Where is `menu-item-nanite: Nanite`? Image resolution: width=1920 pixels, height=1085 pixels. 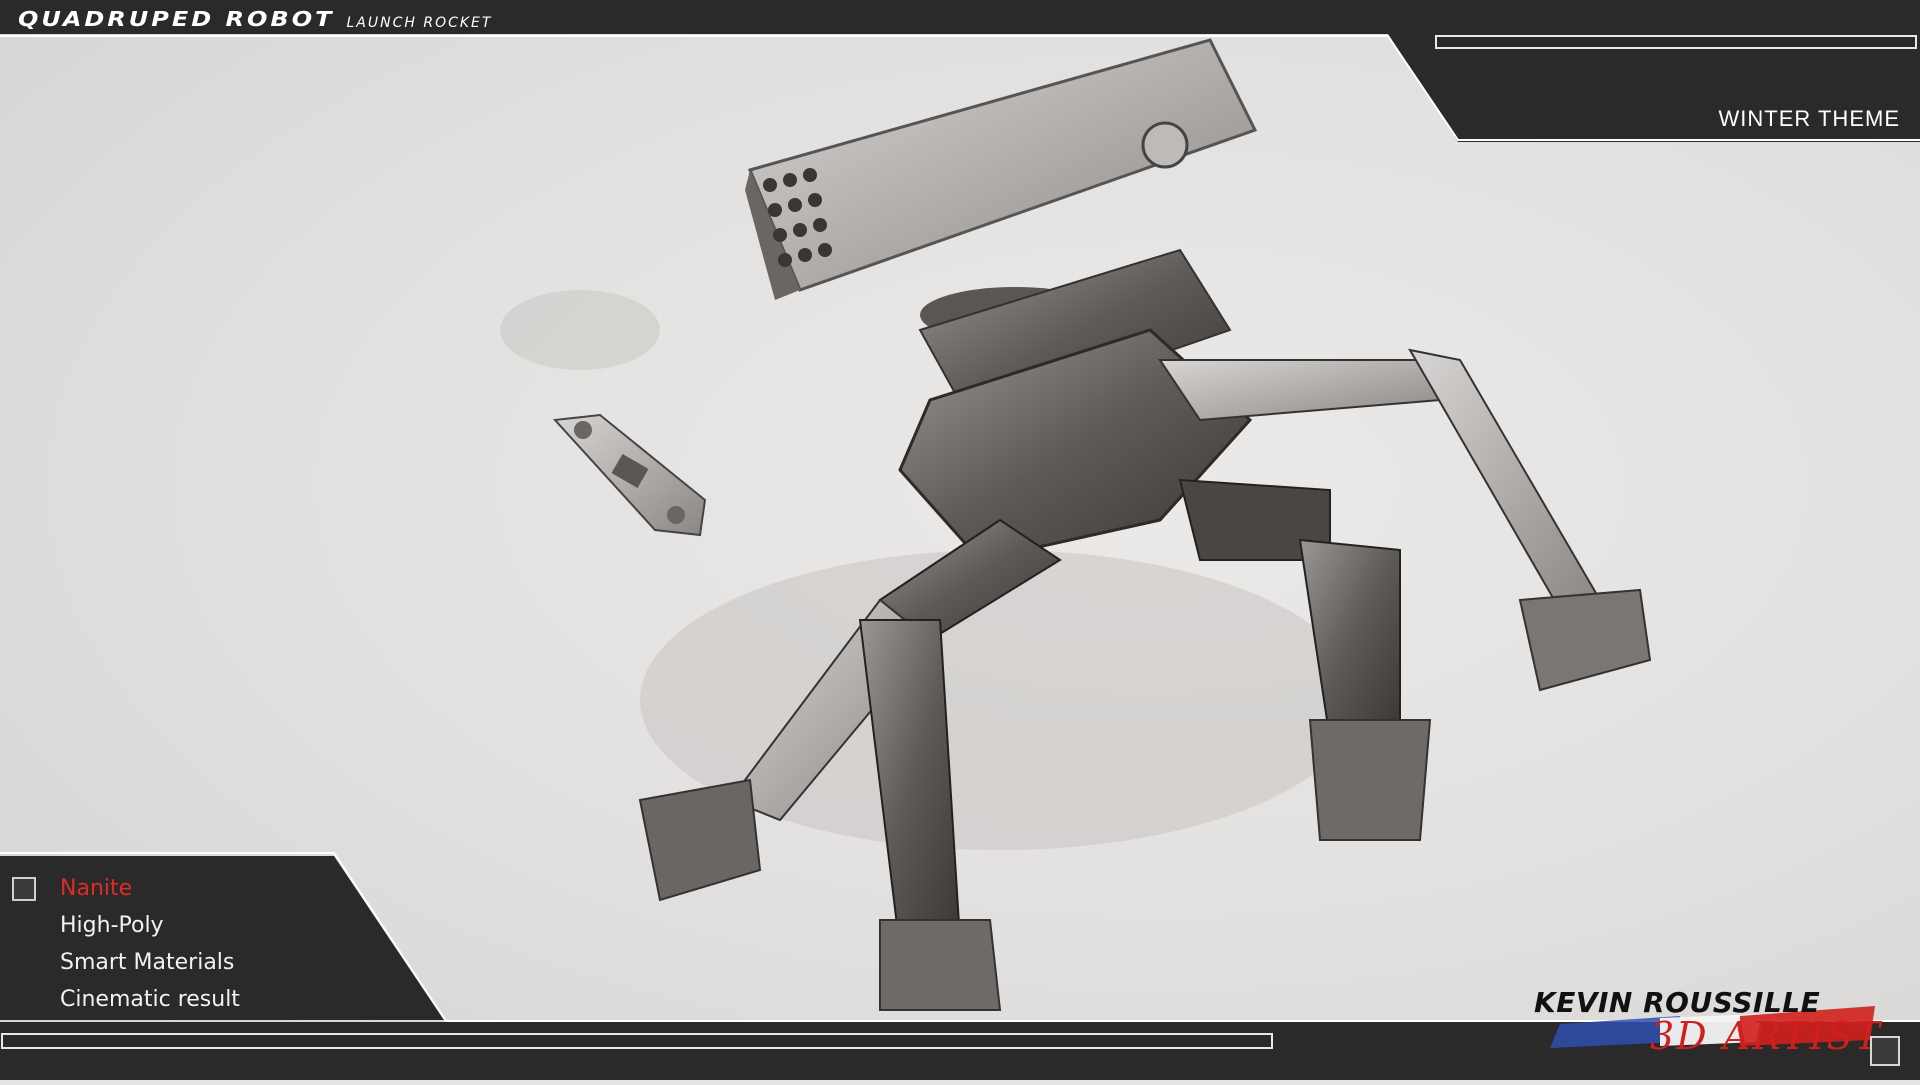 menu-item-nanite: Nanite is located at coordinates (192, 888).